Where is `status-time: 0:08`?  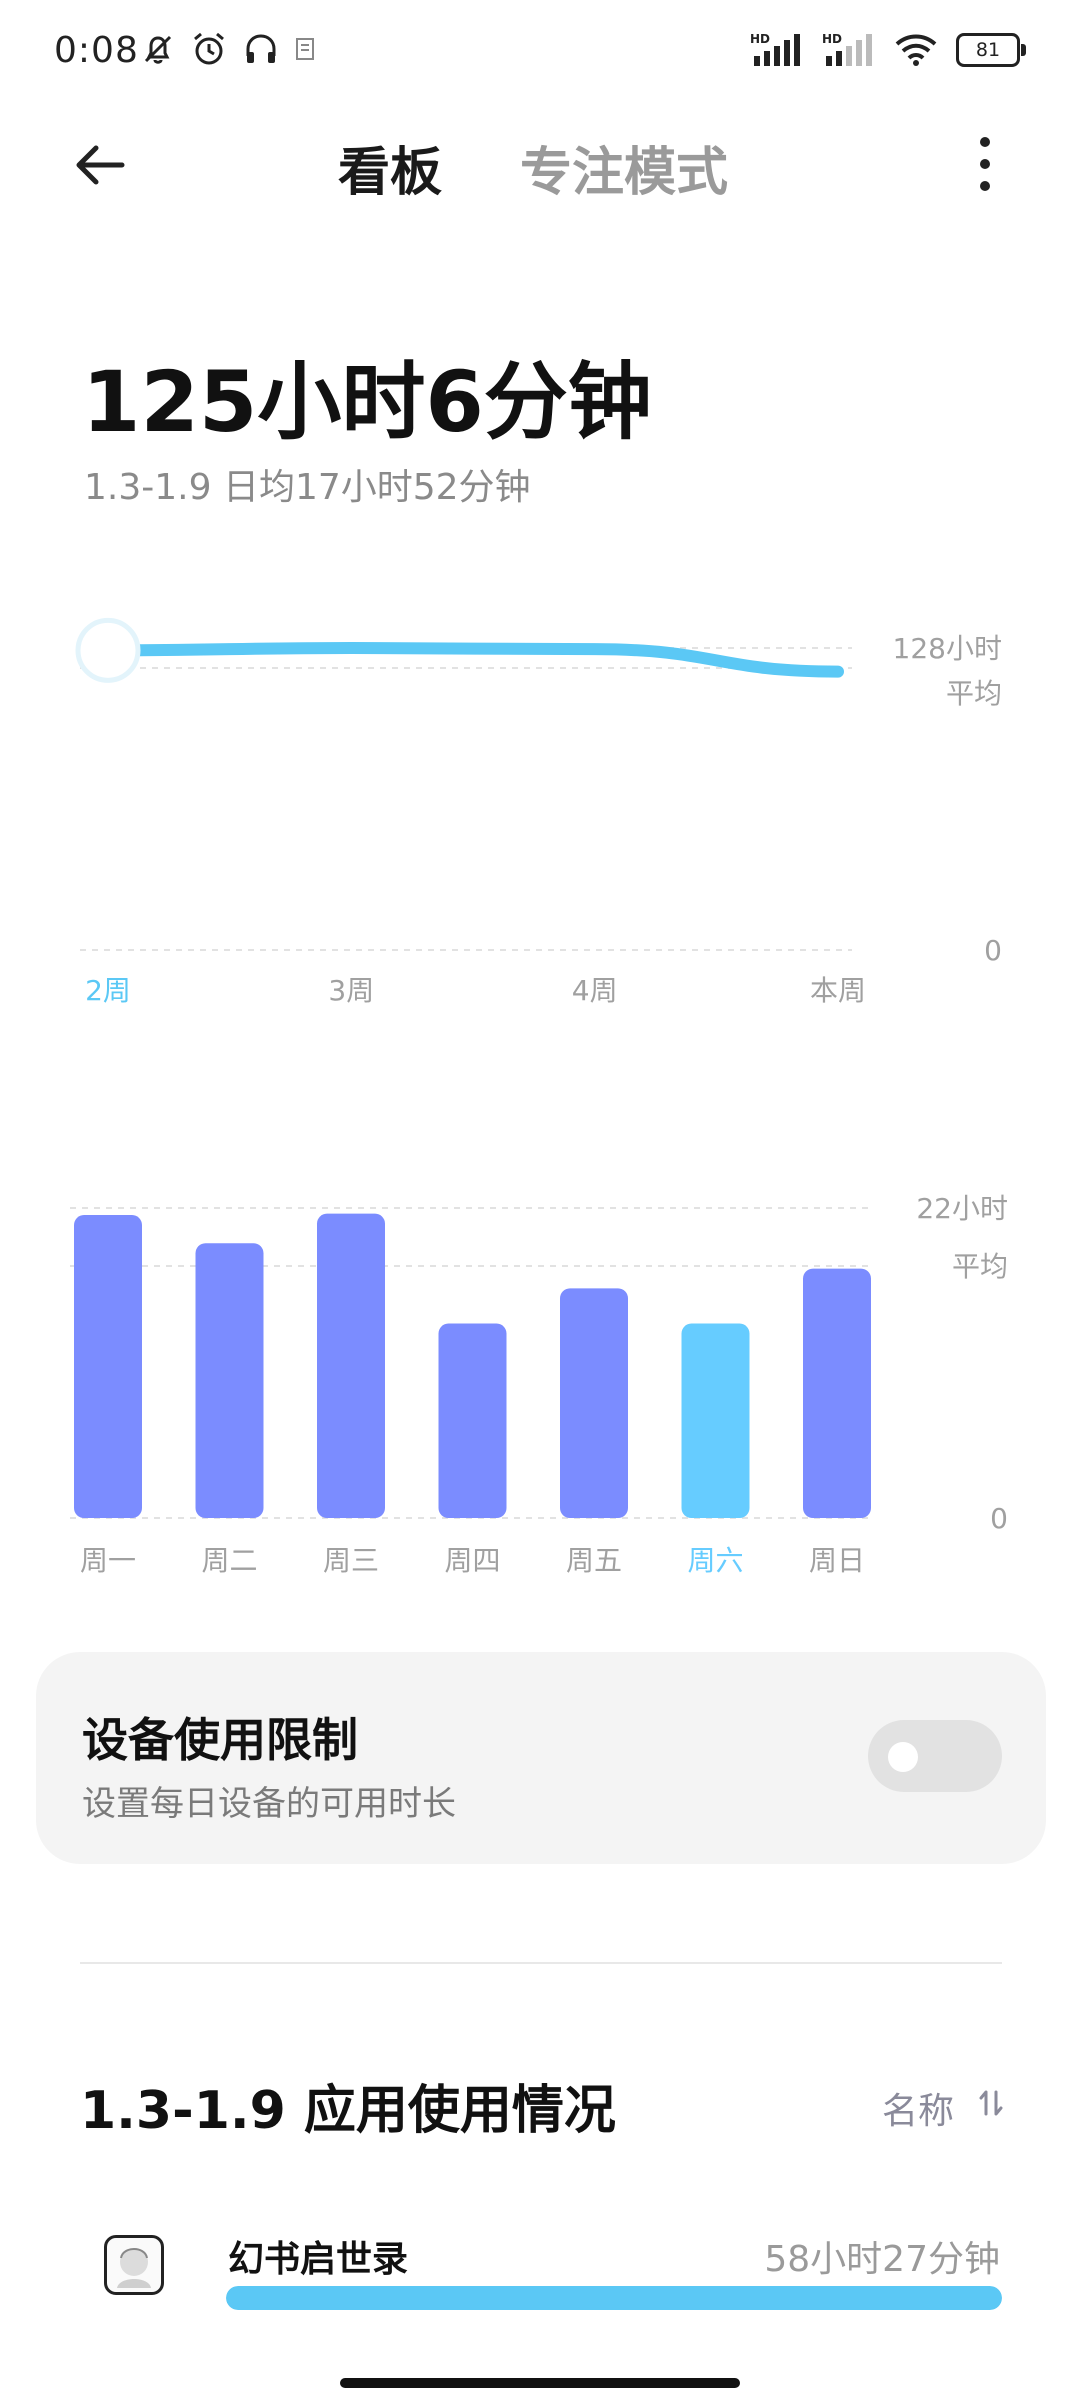
status-time: 0:08 is located at coordinates (96, 50).